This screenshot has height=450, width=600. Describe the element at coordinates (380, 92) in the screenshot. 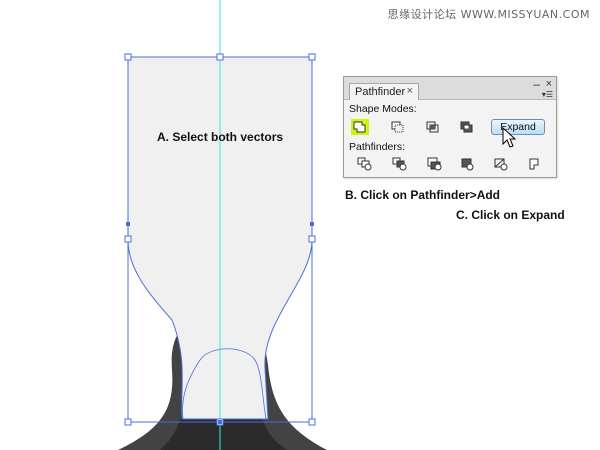

I see `tab-pathfinder-label: Pathfinder` at that location.